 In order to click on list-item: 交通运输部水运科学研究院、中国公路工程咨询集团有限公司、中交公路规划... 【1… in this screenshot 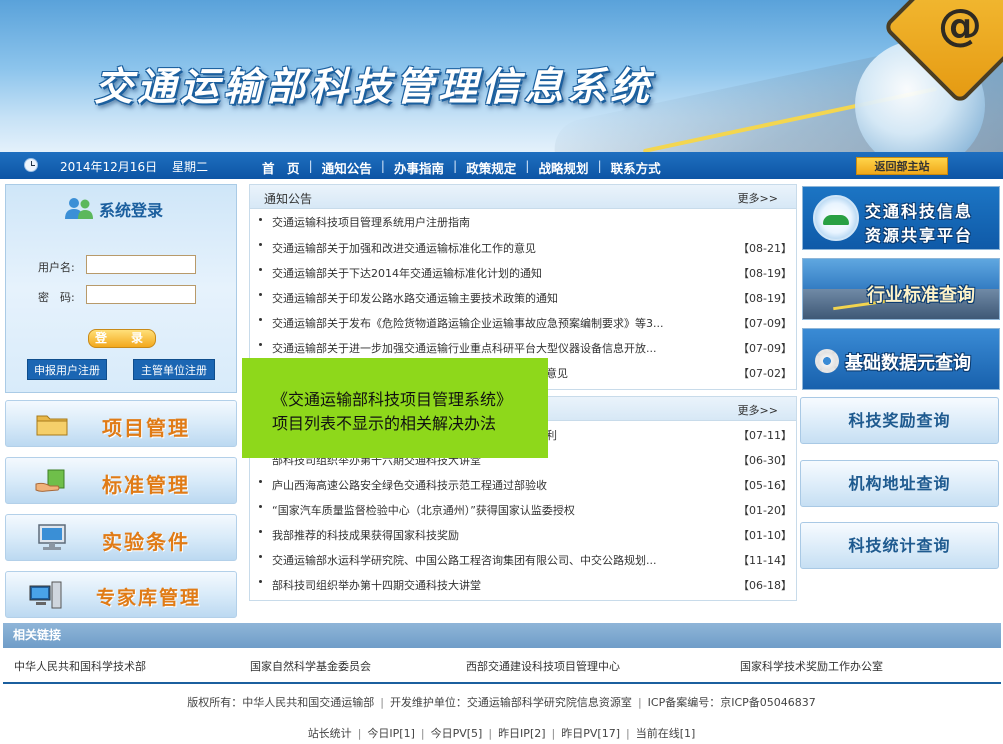, I will do `click(523, 558)`.